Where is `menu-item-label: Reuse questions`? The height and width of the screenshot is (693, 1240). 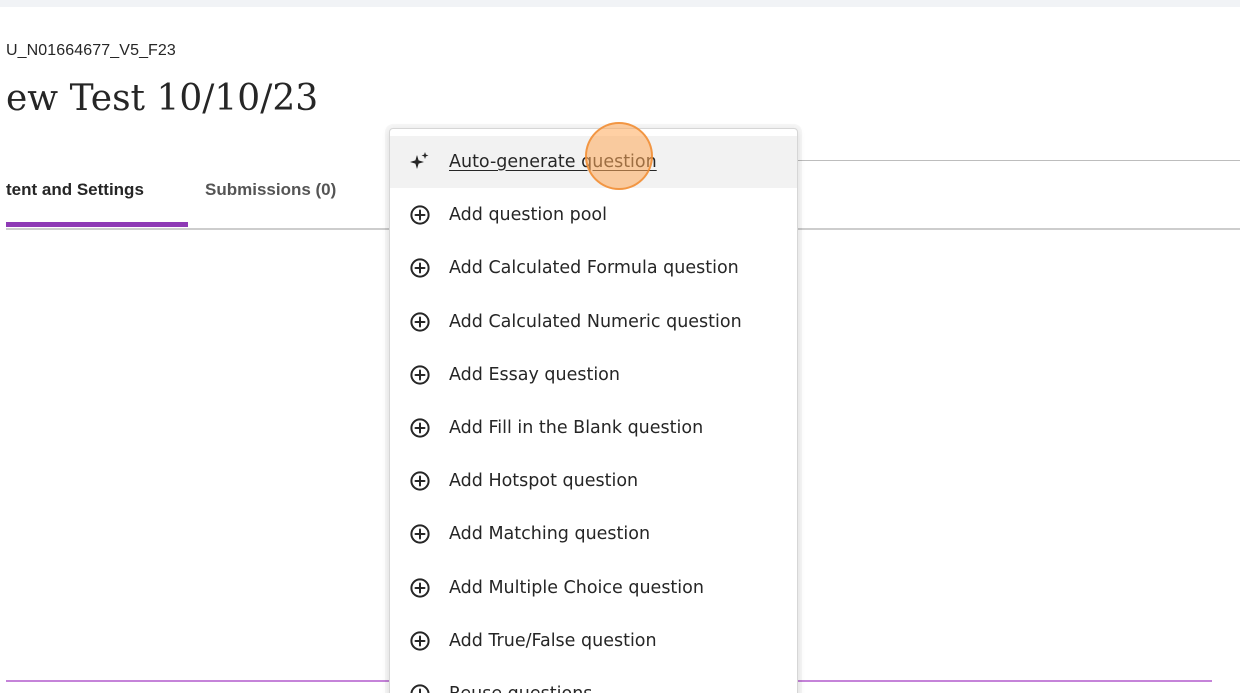 menu-item-label: Reuse questions is located at coordinates (520, 688).